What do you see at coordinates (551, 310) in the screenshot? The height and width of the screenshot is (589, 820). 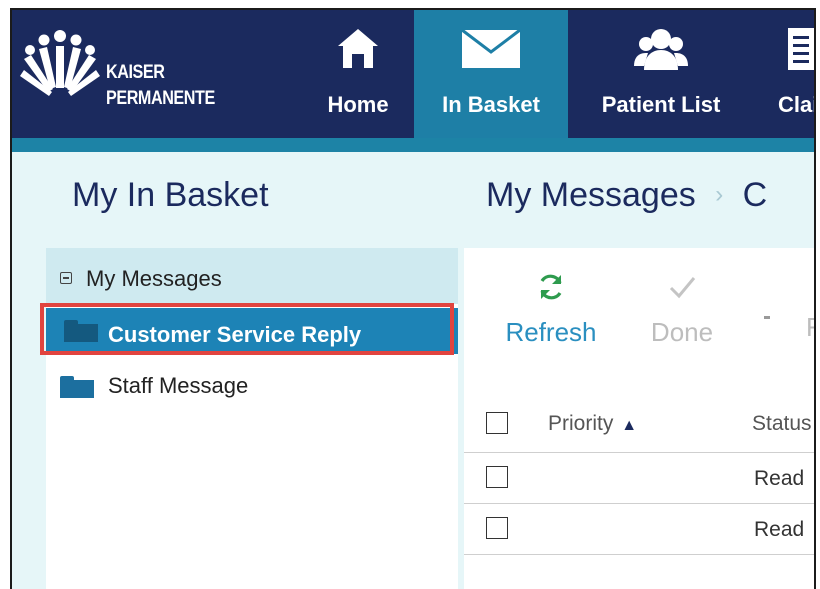 I see `refresh-button: Refresh` at bounding box center [551, 310].